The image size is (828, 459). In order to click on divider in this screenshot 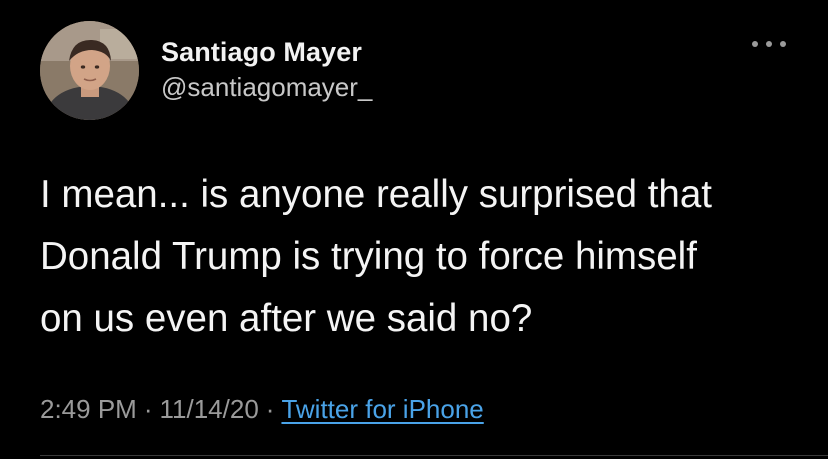, I will do `click(434, 455)`.